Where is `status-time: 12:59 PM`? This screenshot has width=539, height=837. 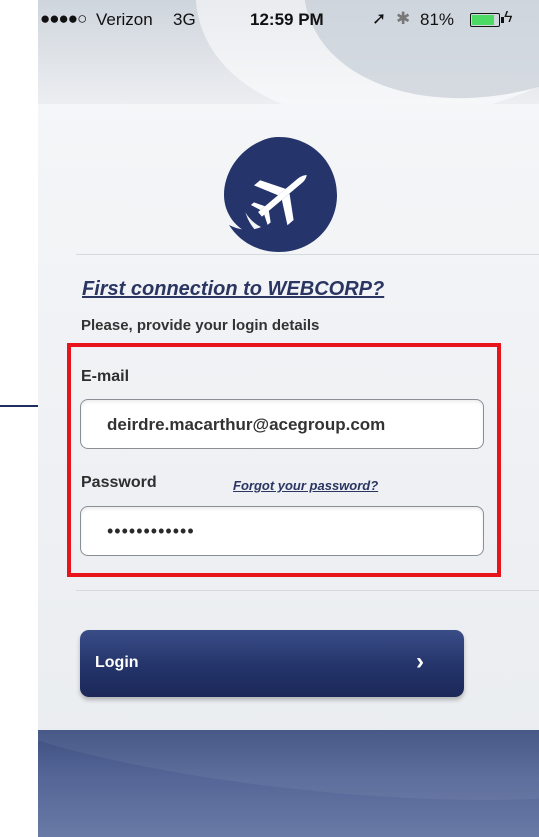
status-time: 12:59 PM is located at coordinates (287, 19).